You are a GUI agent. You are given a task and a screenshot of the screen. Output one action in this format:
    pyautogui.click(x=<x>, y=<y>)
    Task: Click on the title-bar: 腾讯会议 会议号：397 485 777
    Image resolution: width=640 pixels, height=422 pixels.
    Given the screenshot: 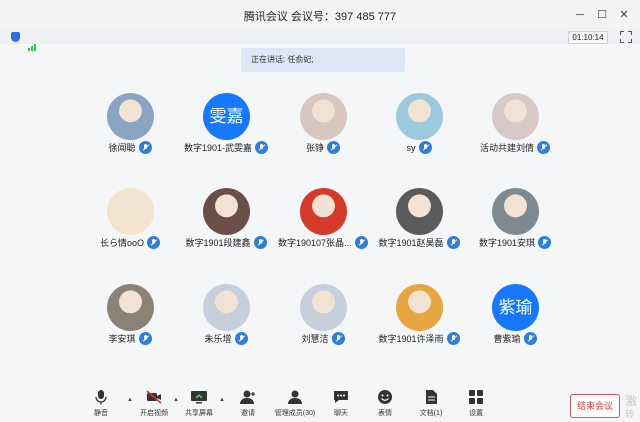 What is the action you would take?
    pyautogui.click(x=320, y=15)
    